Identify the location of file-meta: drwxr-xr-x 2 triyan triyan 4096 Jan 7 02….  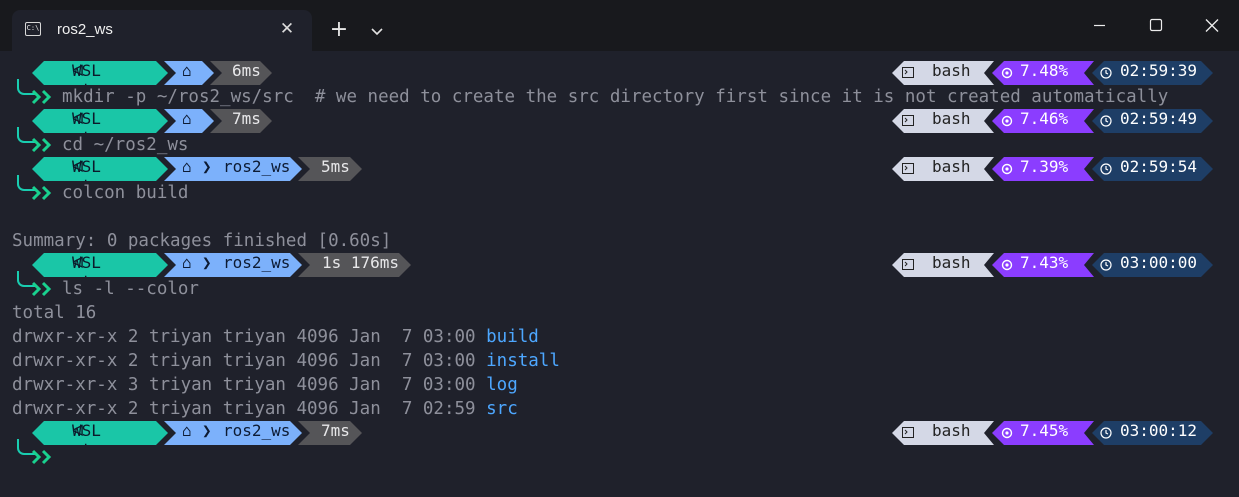
(249, 409).